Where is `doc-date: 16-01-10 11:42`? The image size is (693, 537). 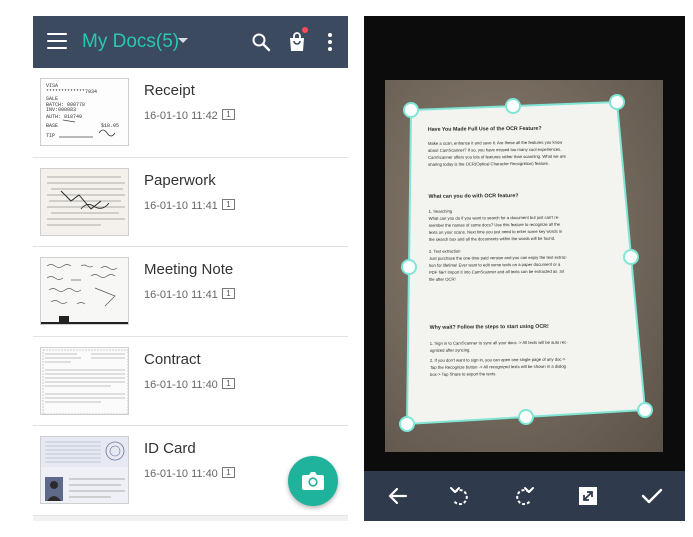 doc-date: 16-01-10 11:42 is located at coordinates (181, 116).